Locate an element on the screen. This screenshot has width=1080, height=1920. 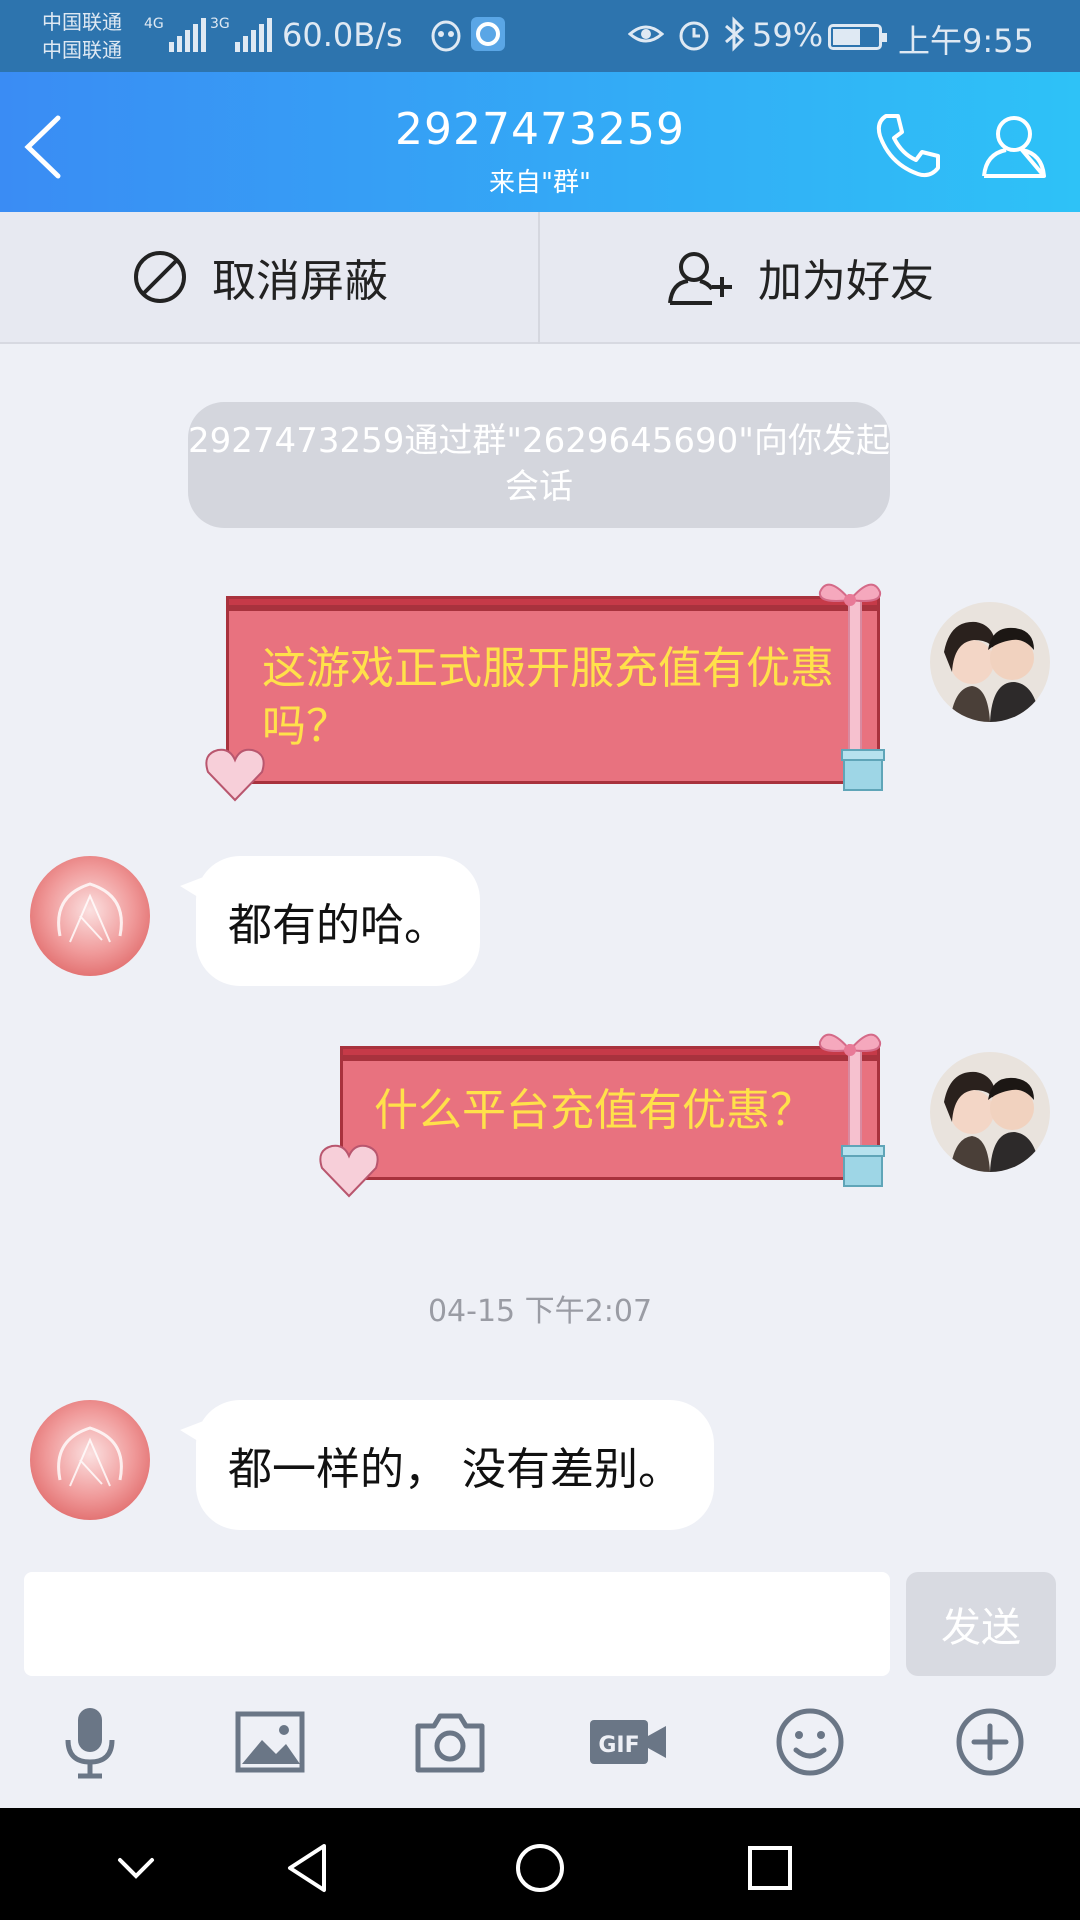
network-type-1: 4G is located at coordinates (154, 24).